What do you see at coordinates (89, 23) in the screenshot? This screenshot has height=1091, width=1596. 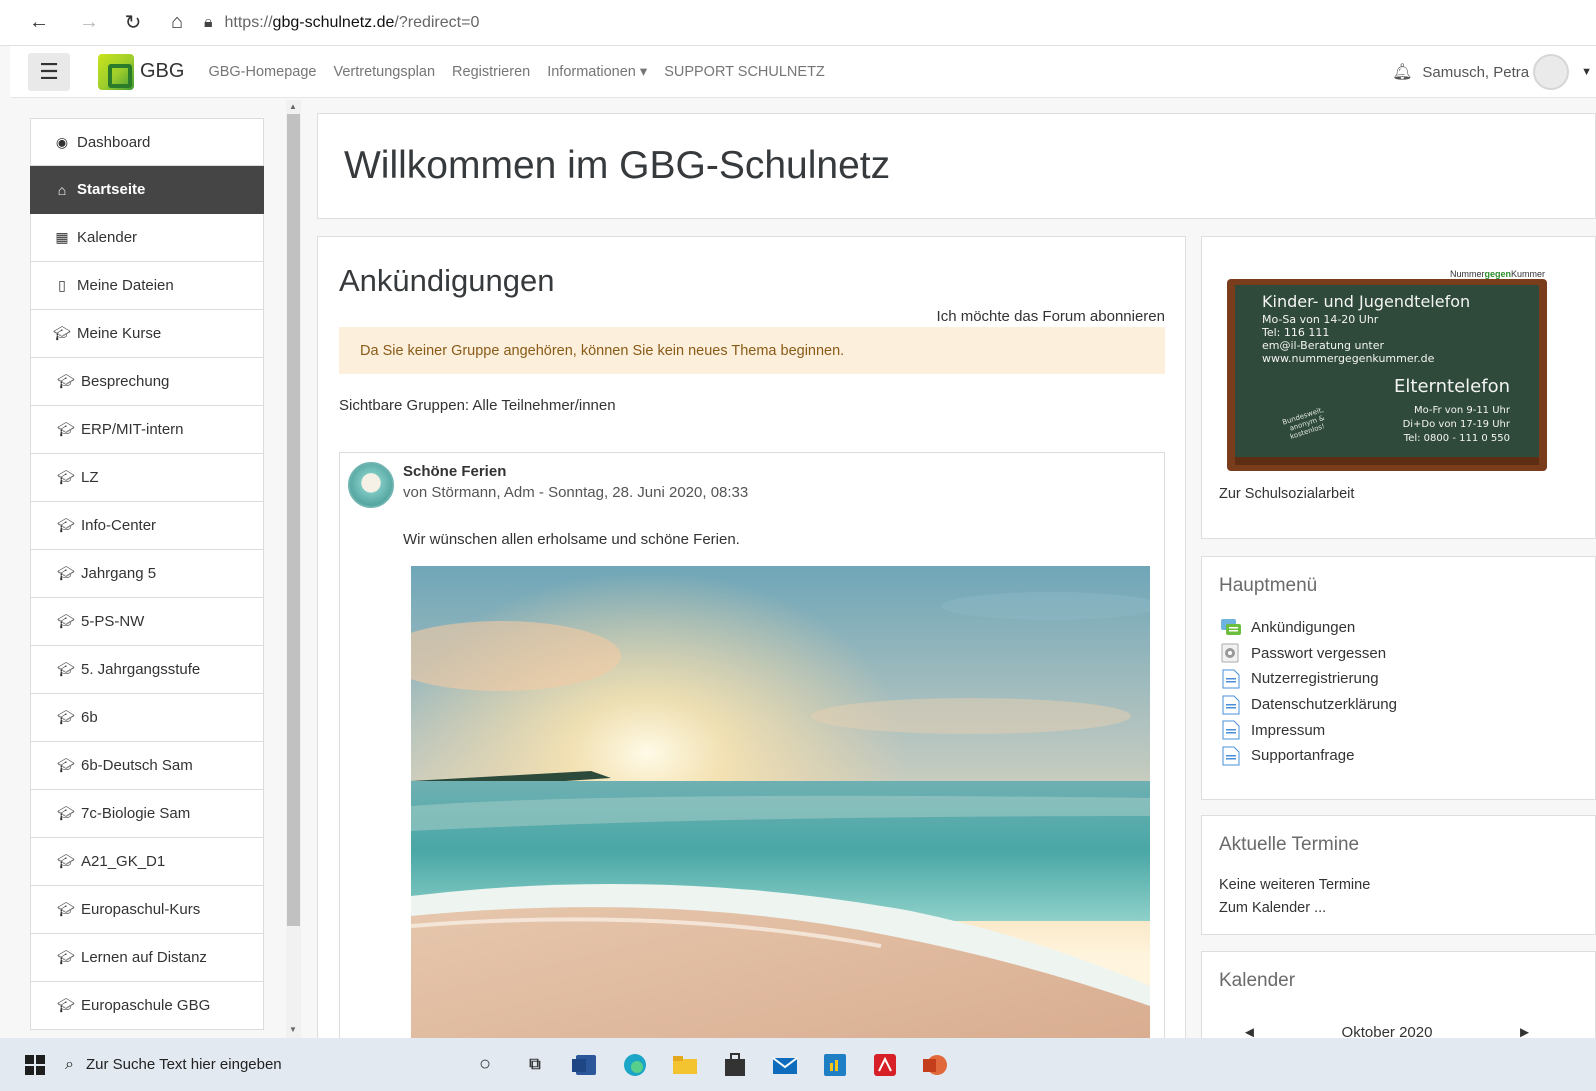 I see `forward-icon: →` at bounding box center [89, 23].